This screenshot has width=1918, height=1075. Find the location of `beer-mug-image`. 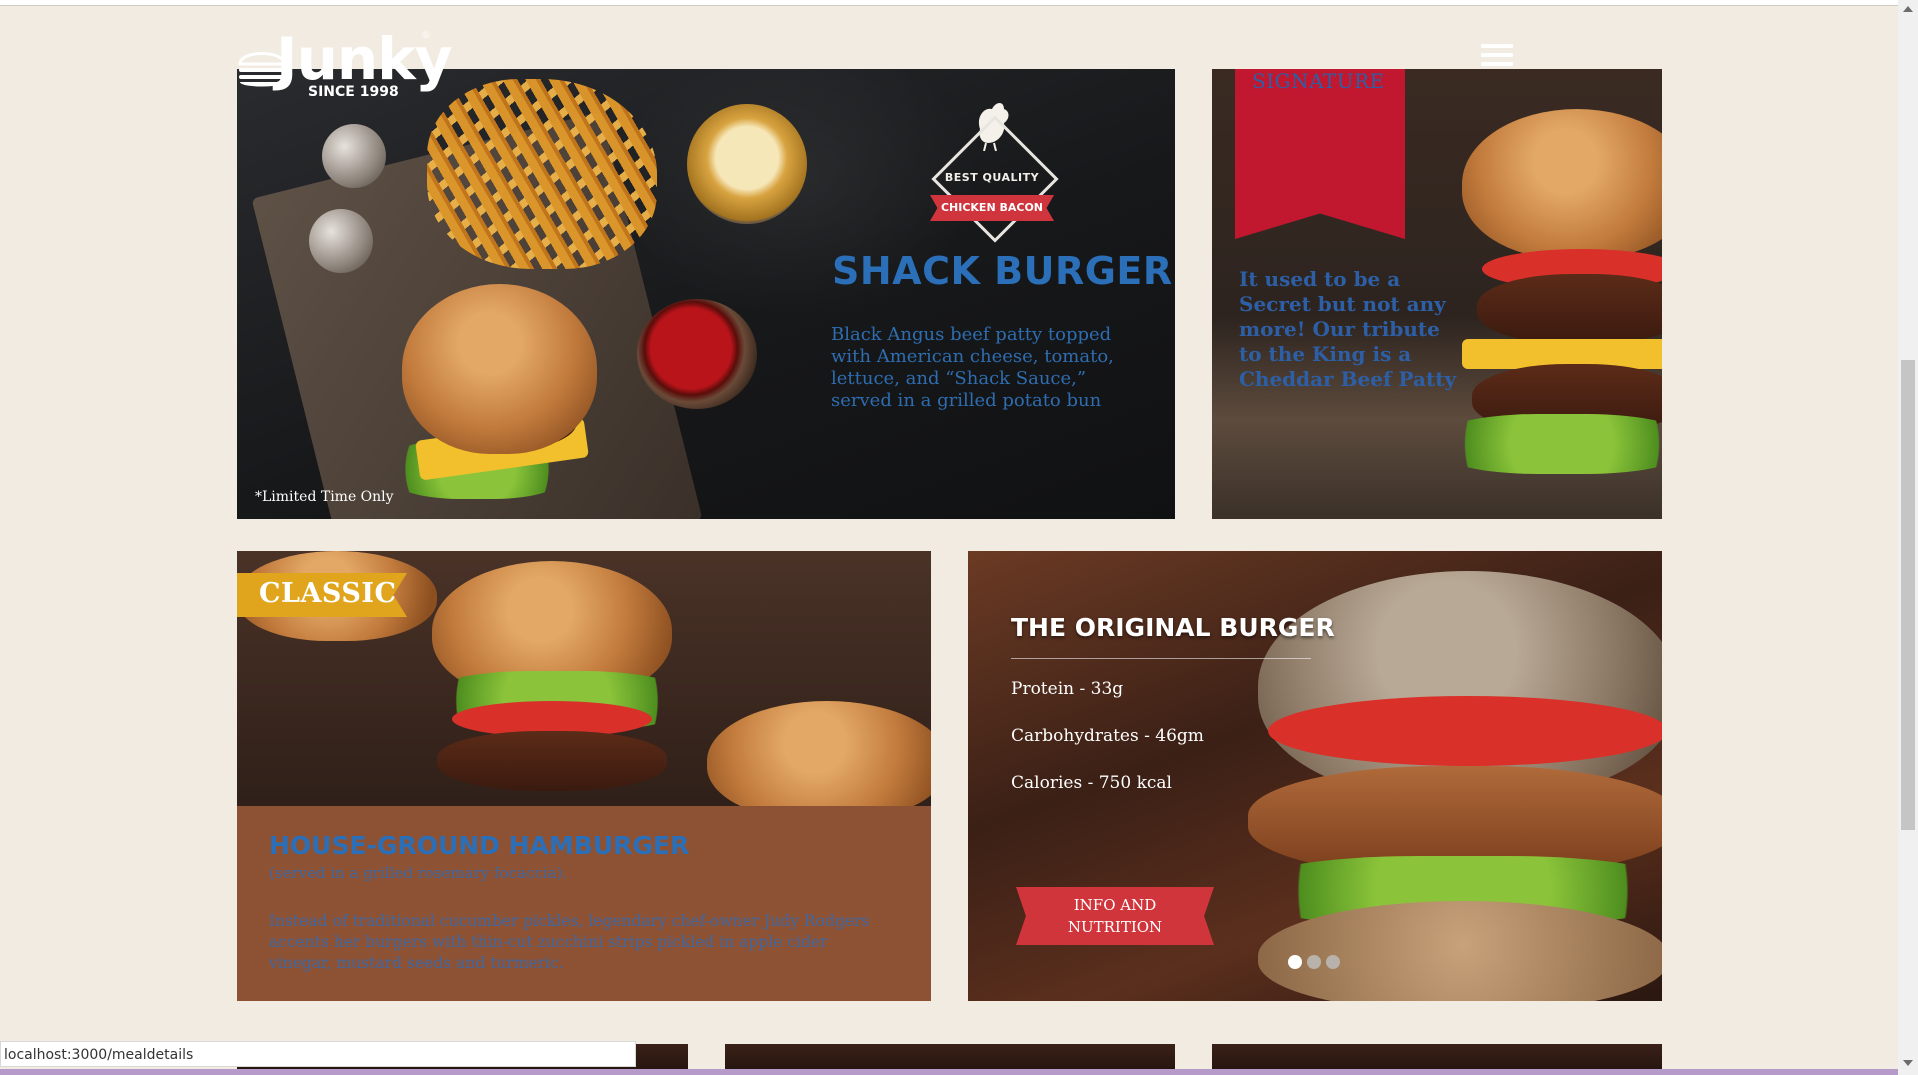

beer-mug-image is located at coordinates (747, 164).